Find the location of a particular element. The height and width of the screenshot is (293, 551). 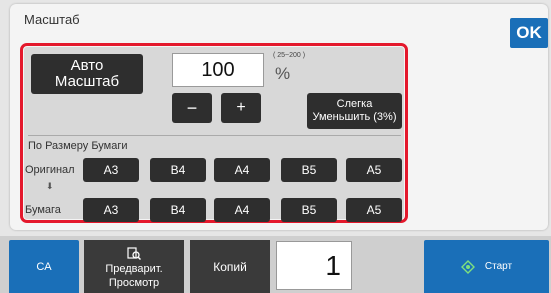

original-size-b5: B5 is located at coordinates (309, 170).